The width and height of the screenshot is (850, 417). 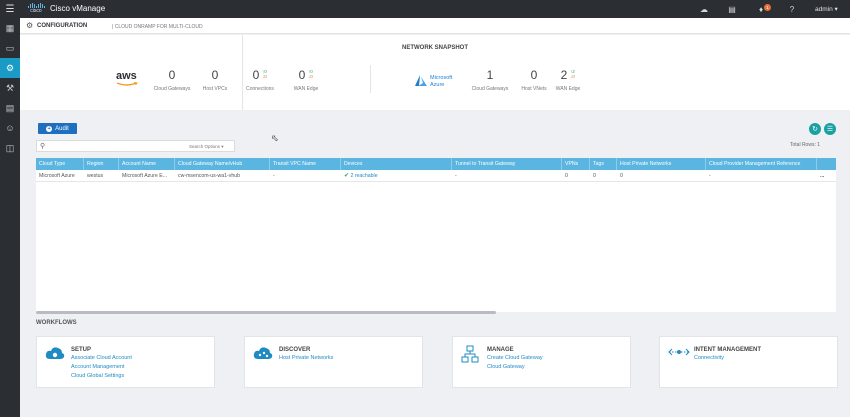 I want to click on user-menu: admin ▾, so click(x=826, y=9).